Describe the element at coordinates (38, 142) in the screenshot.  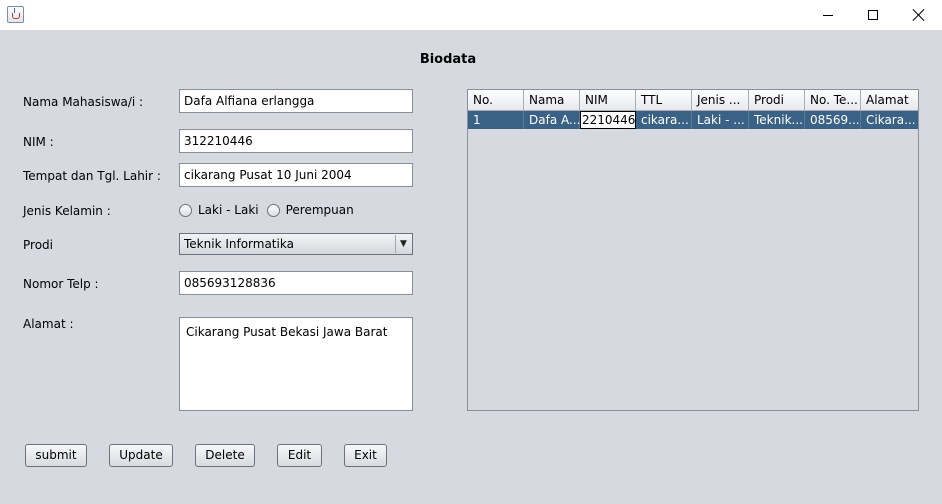
I see `nim-label: NIM :` at that location.